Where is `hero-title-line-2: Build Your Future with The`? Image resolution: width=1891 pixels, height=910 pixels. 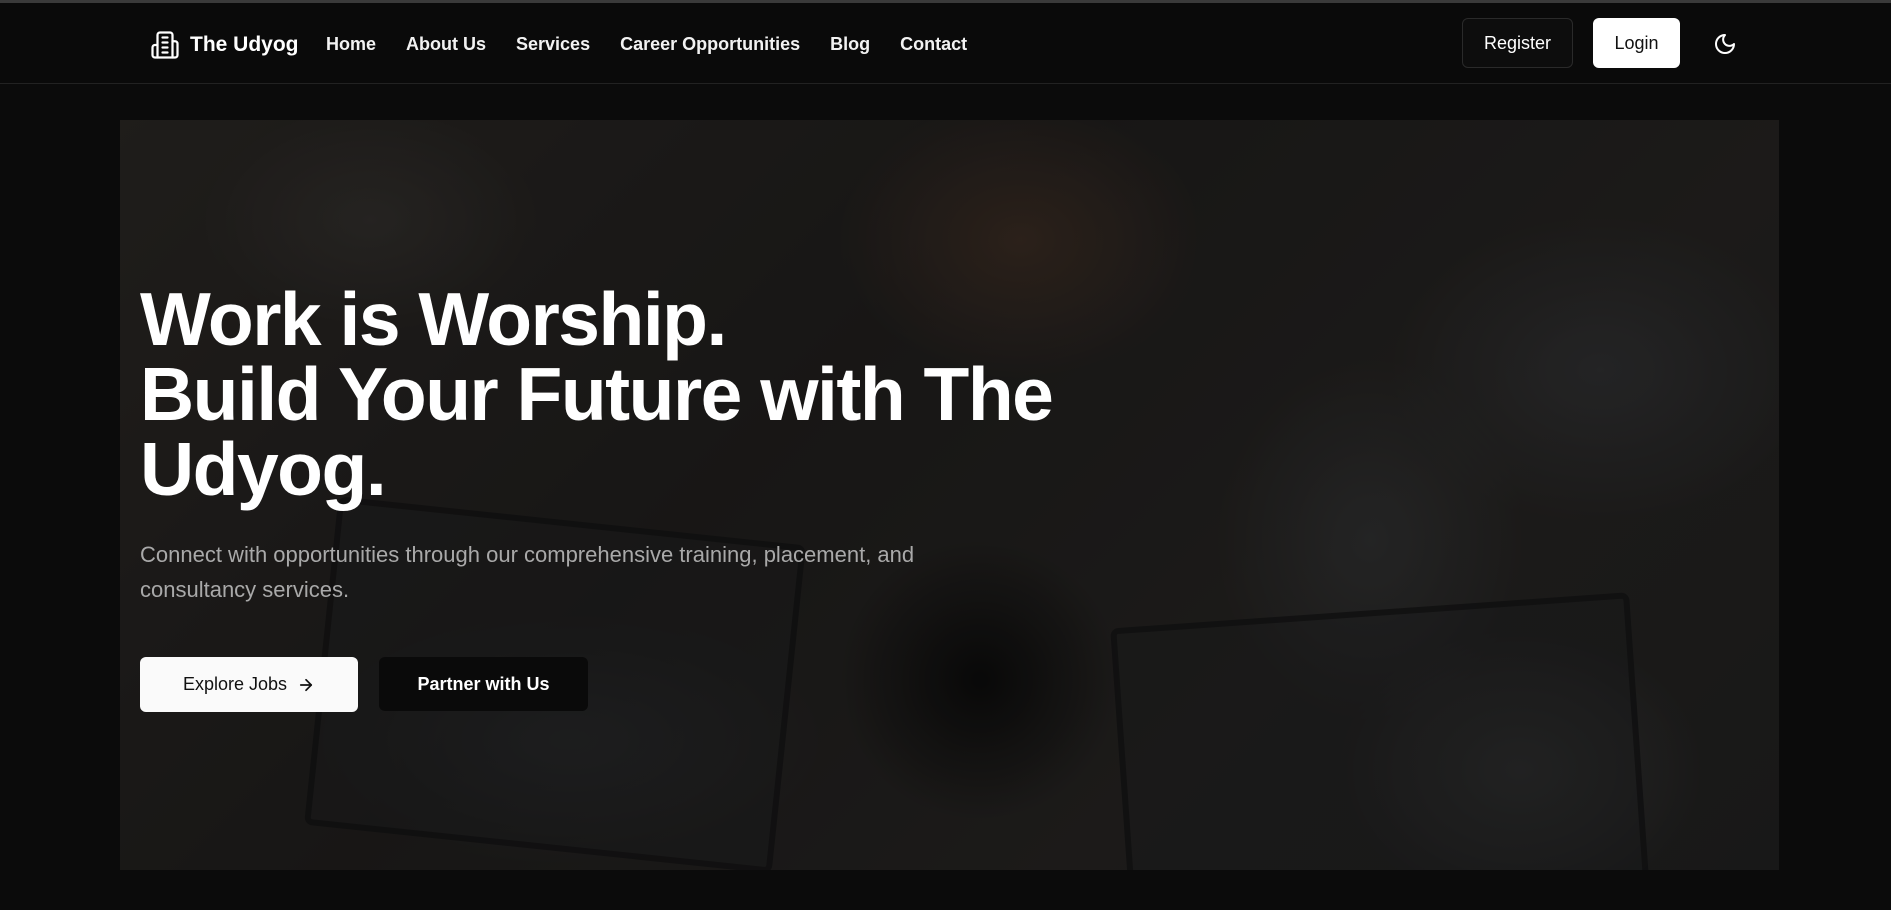
hero-title-line-2: Build Your Future with The is located at coordinates (597, 394).